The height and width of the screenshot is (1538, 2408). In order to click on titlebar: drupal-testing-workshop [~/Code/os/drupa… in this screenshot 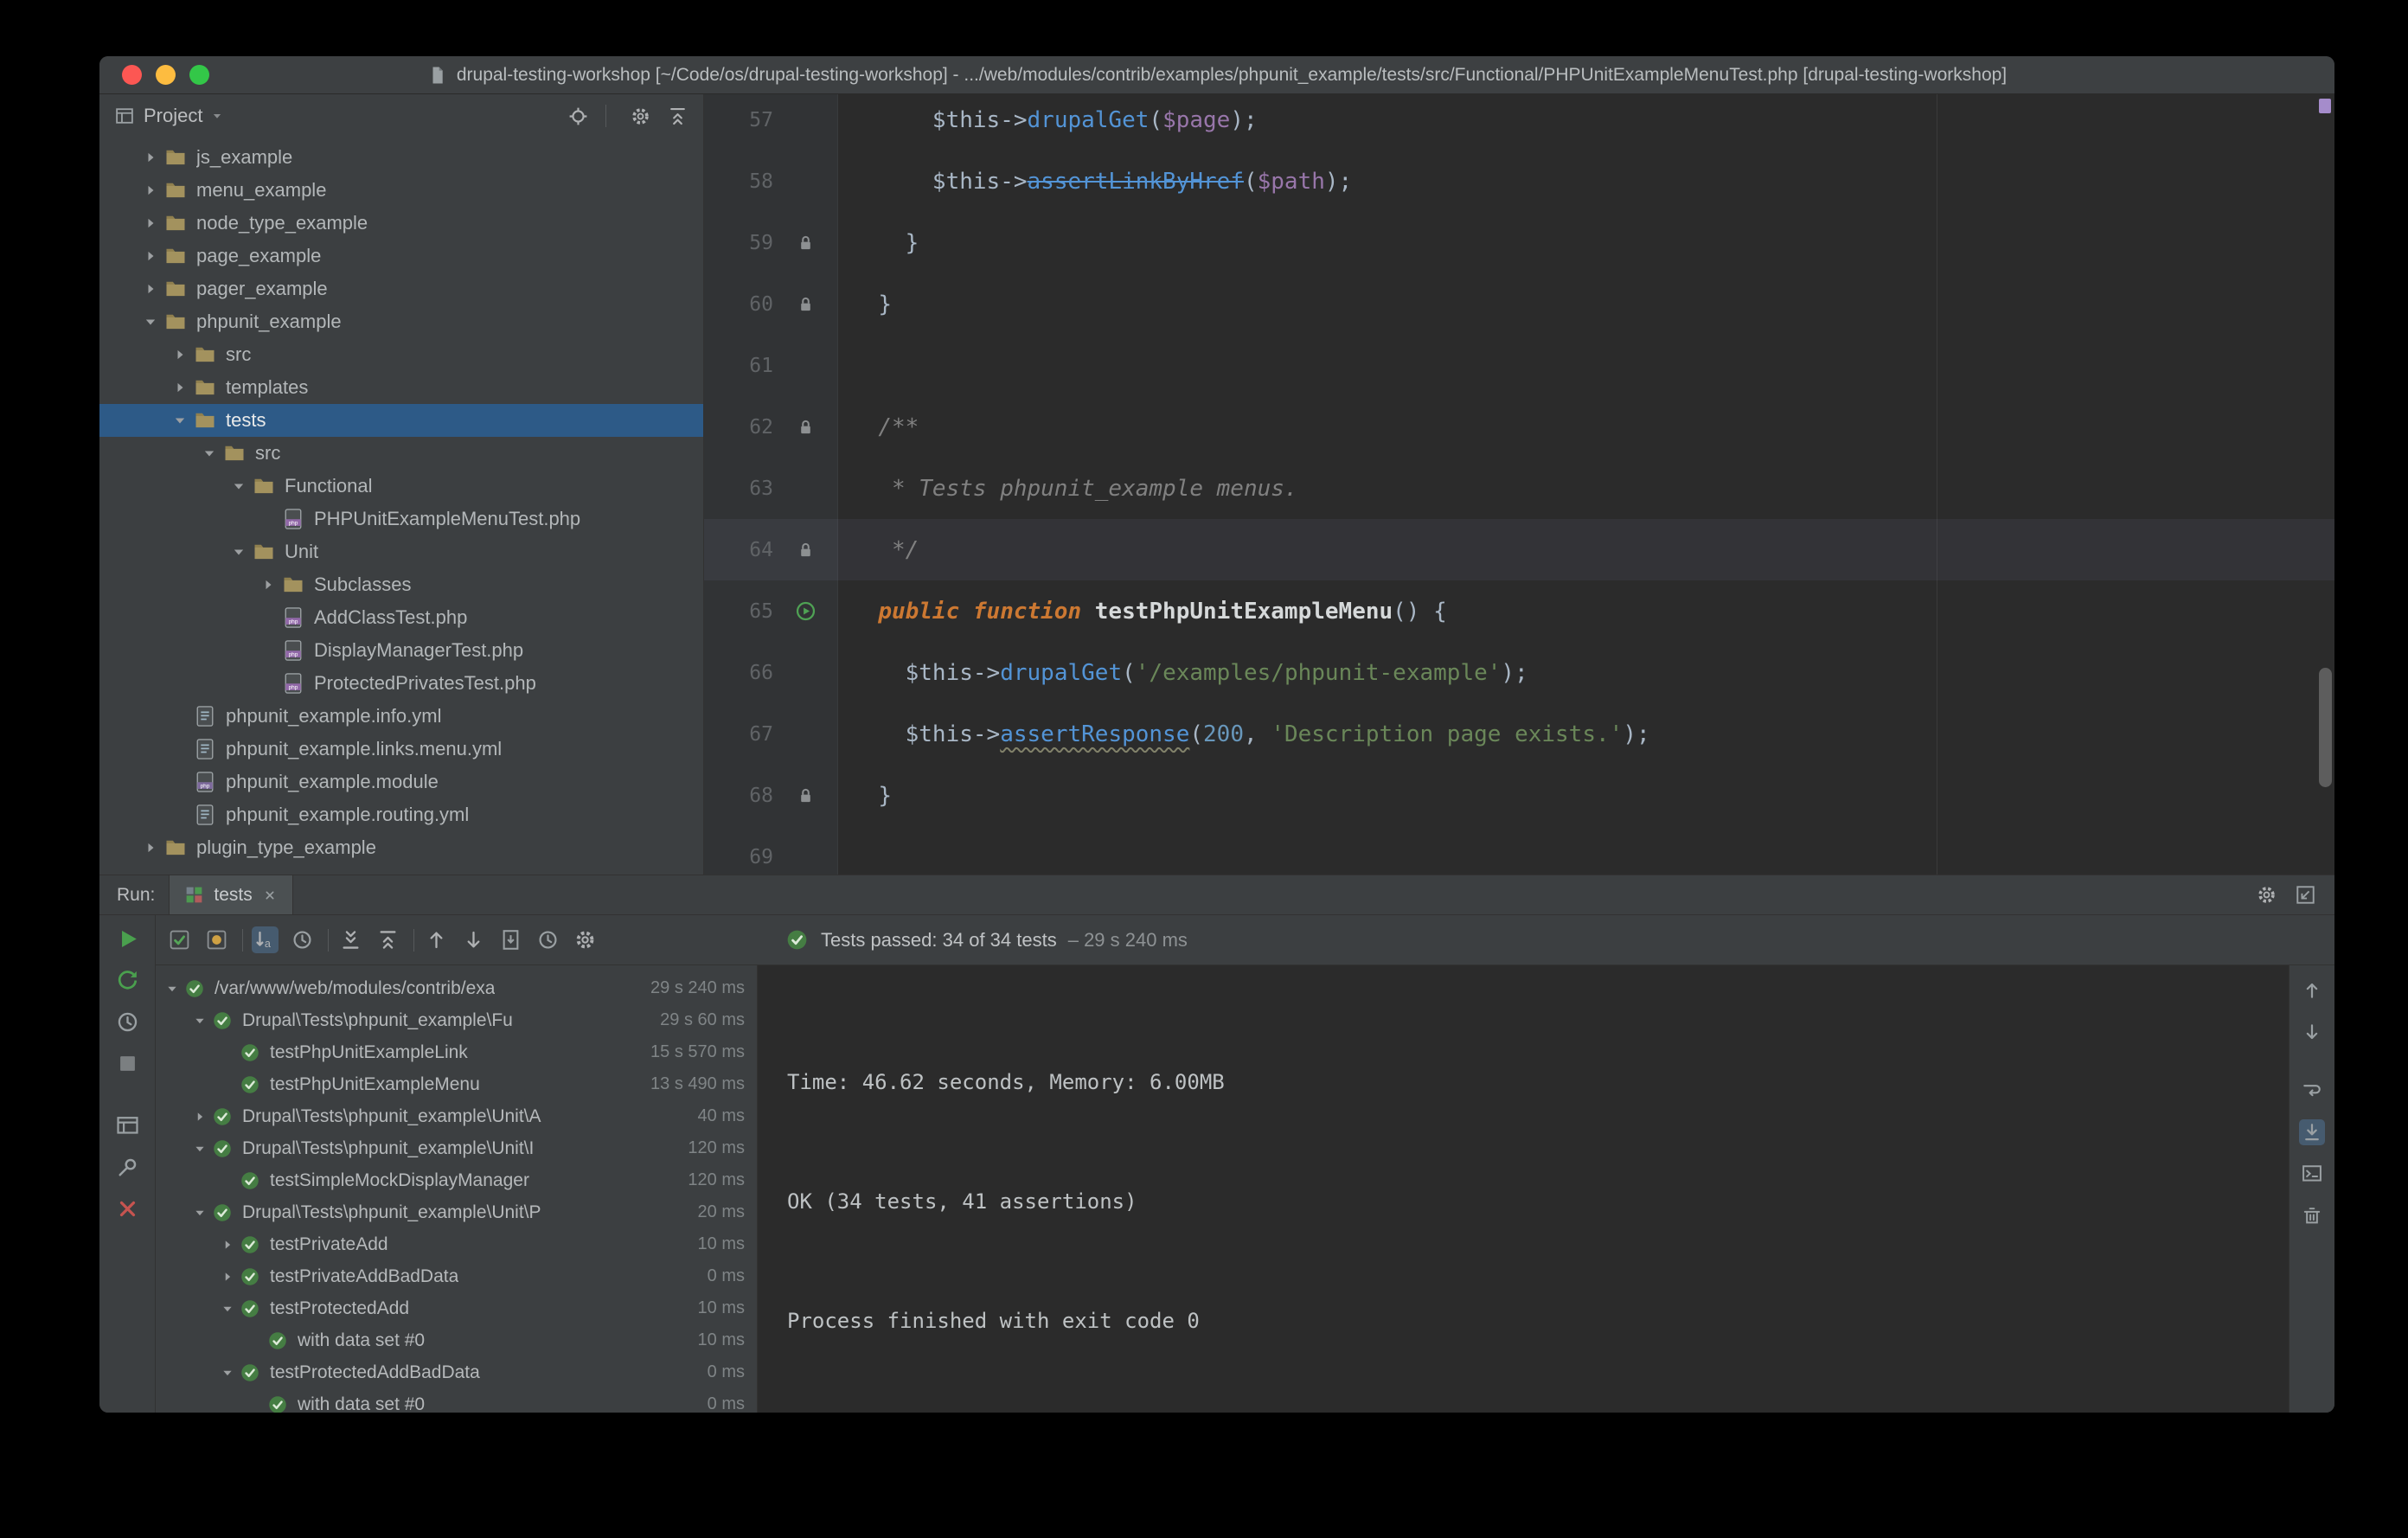, I will do `click(1216, 75)`.